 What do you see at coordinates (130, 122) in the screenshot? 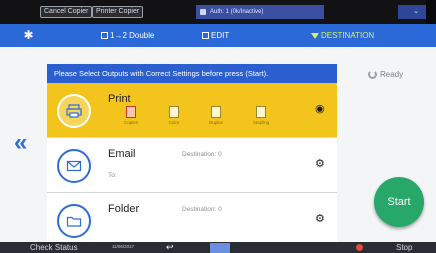
I see `copies-label: Copies` at bounding box center [130, 122].